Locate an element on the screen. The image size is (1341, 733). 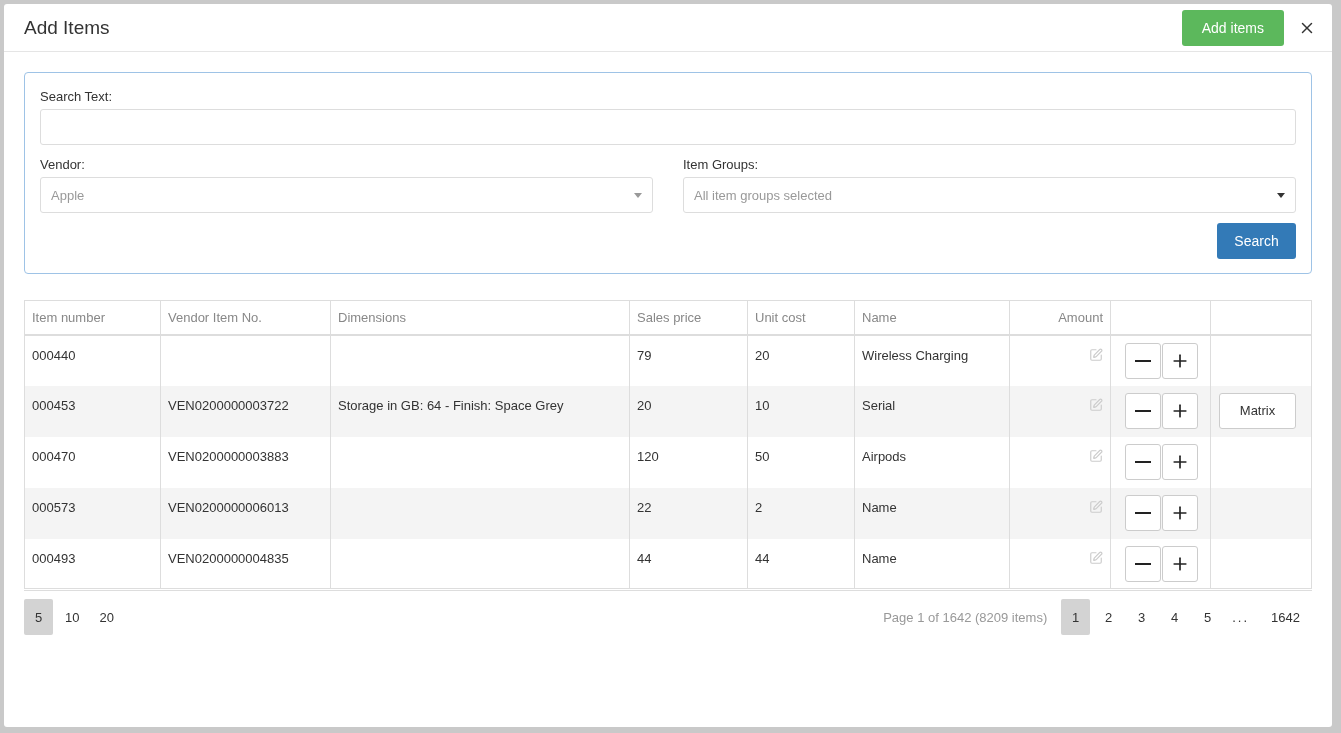
column-header: Sales price is located at coordinates (669, 317).